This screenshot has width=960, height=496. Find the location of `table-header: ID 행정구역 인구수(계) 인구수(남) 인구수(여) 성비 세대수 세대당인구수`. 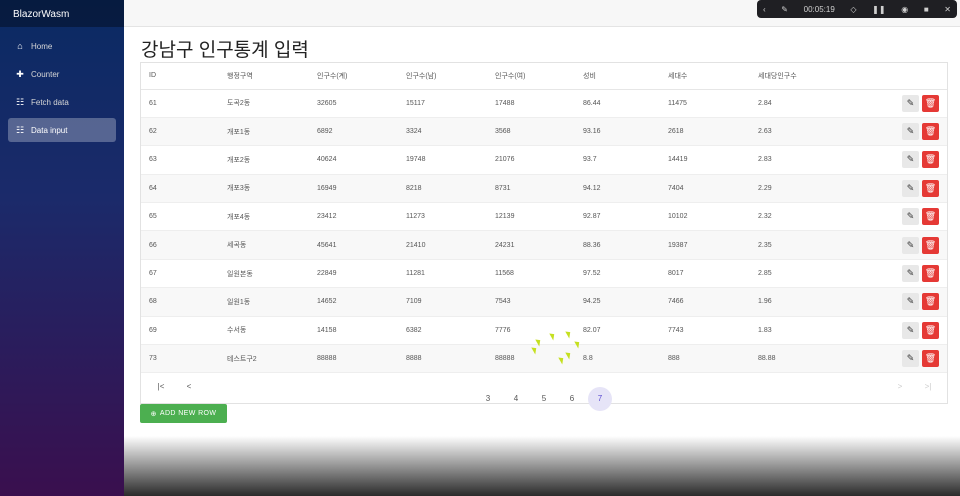

table-header: ID 행정구역 인구수(계) 인구수(남) 인구수(여) 성비 세대수 세대당인구수 is located at coordinates (544, 76).